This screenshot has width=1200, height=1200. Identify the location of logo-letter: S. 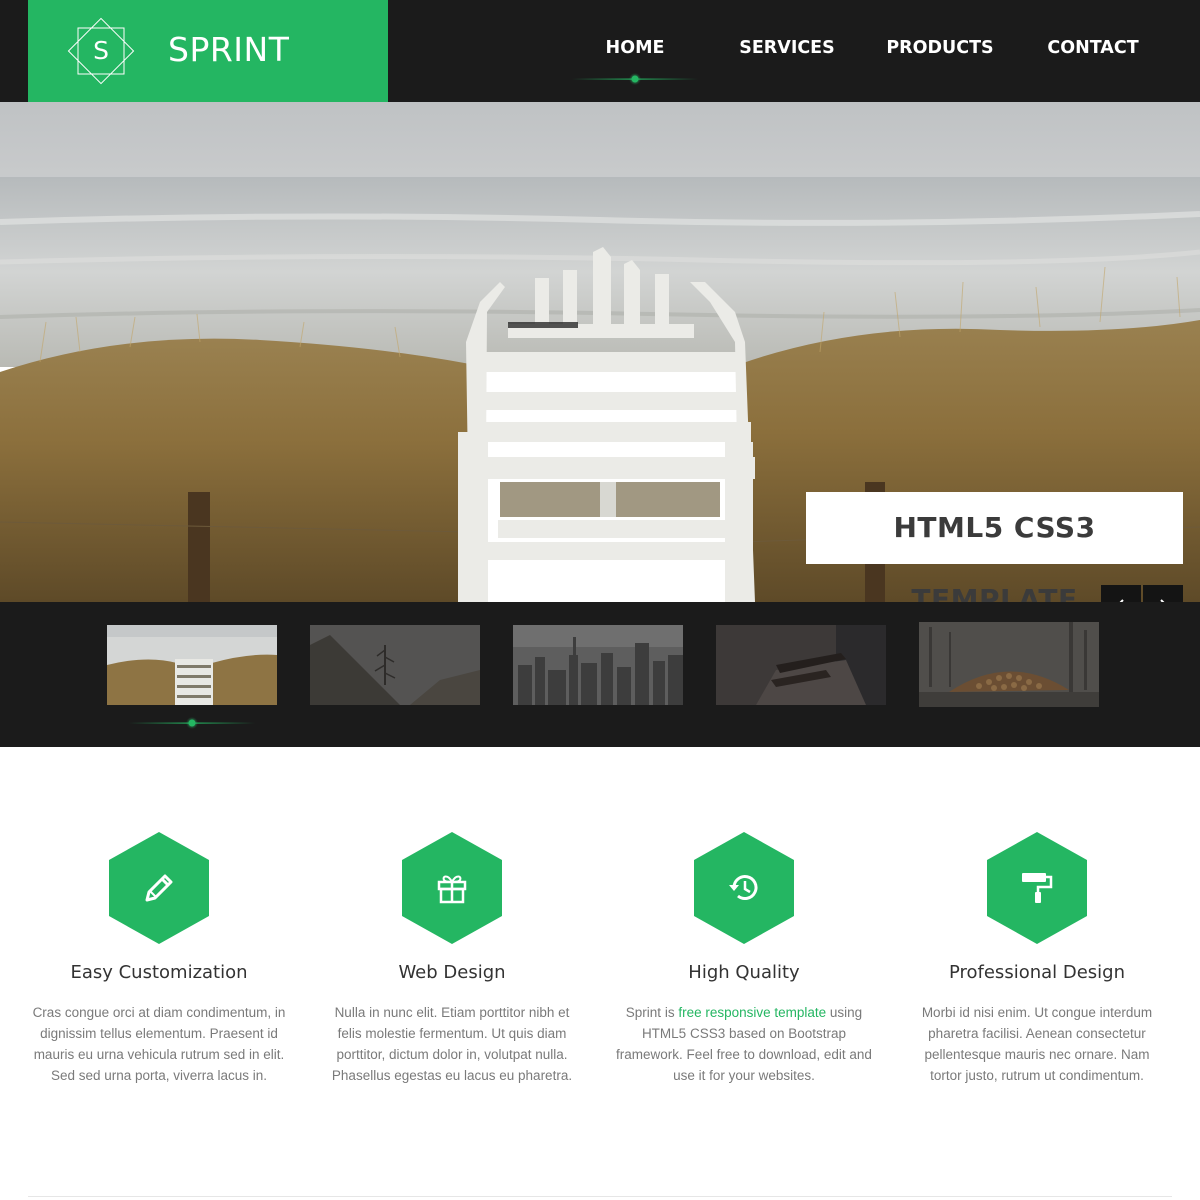
(101, 50).